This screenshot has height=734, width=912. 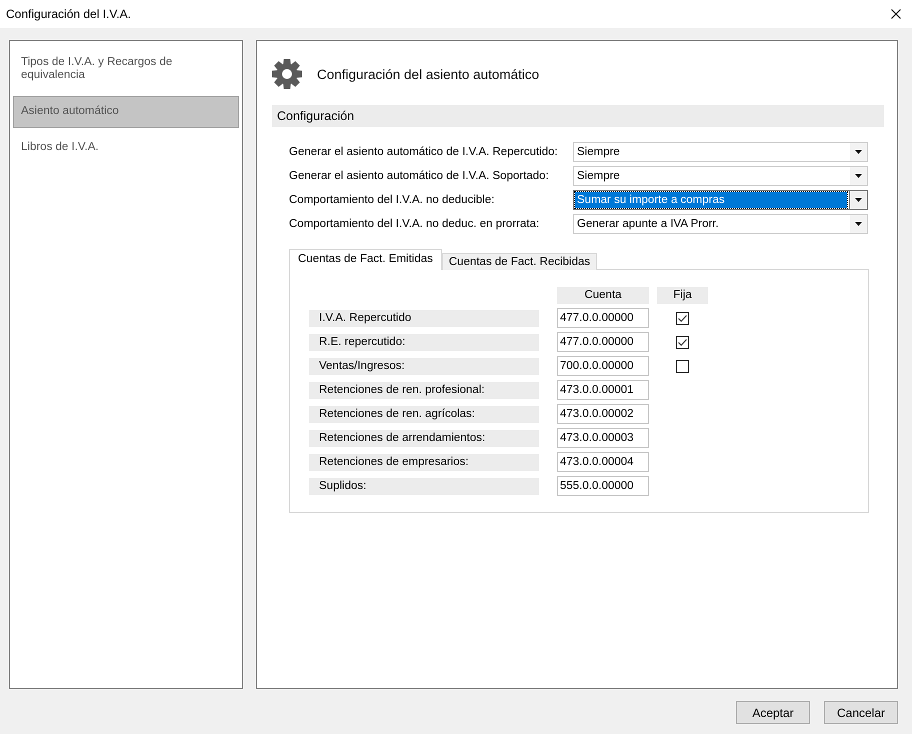 What do you see at coordinates (720, 200) in the screenshot?
I see `dropdown: Sumar su importe a compras` at bounding box center [720, 200].